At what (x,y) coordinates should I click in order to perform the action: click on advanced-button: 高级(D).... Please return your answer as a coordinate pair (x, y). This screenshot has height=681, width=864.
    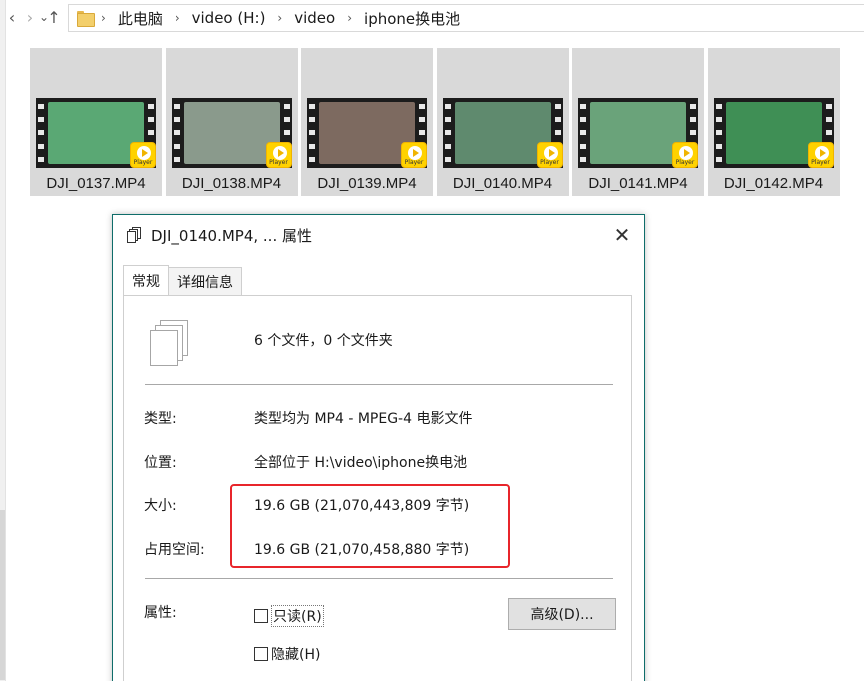
    Looking at the image, I should click on (562, 614).